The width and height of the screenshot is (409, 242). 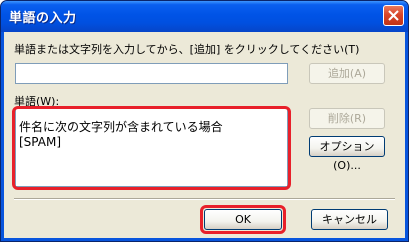 What do you see at coordinates (43, 18) in the screenshot?
I see `window-title: 単語の入力` at bounding box center [43, 18].